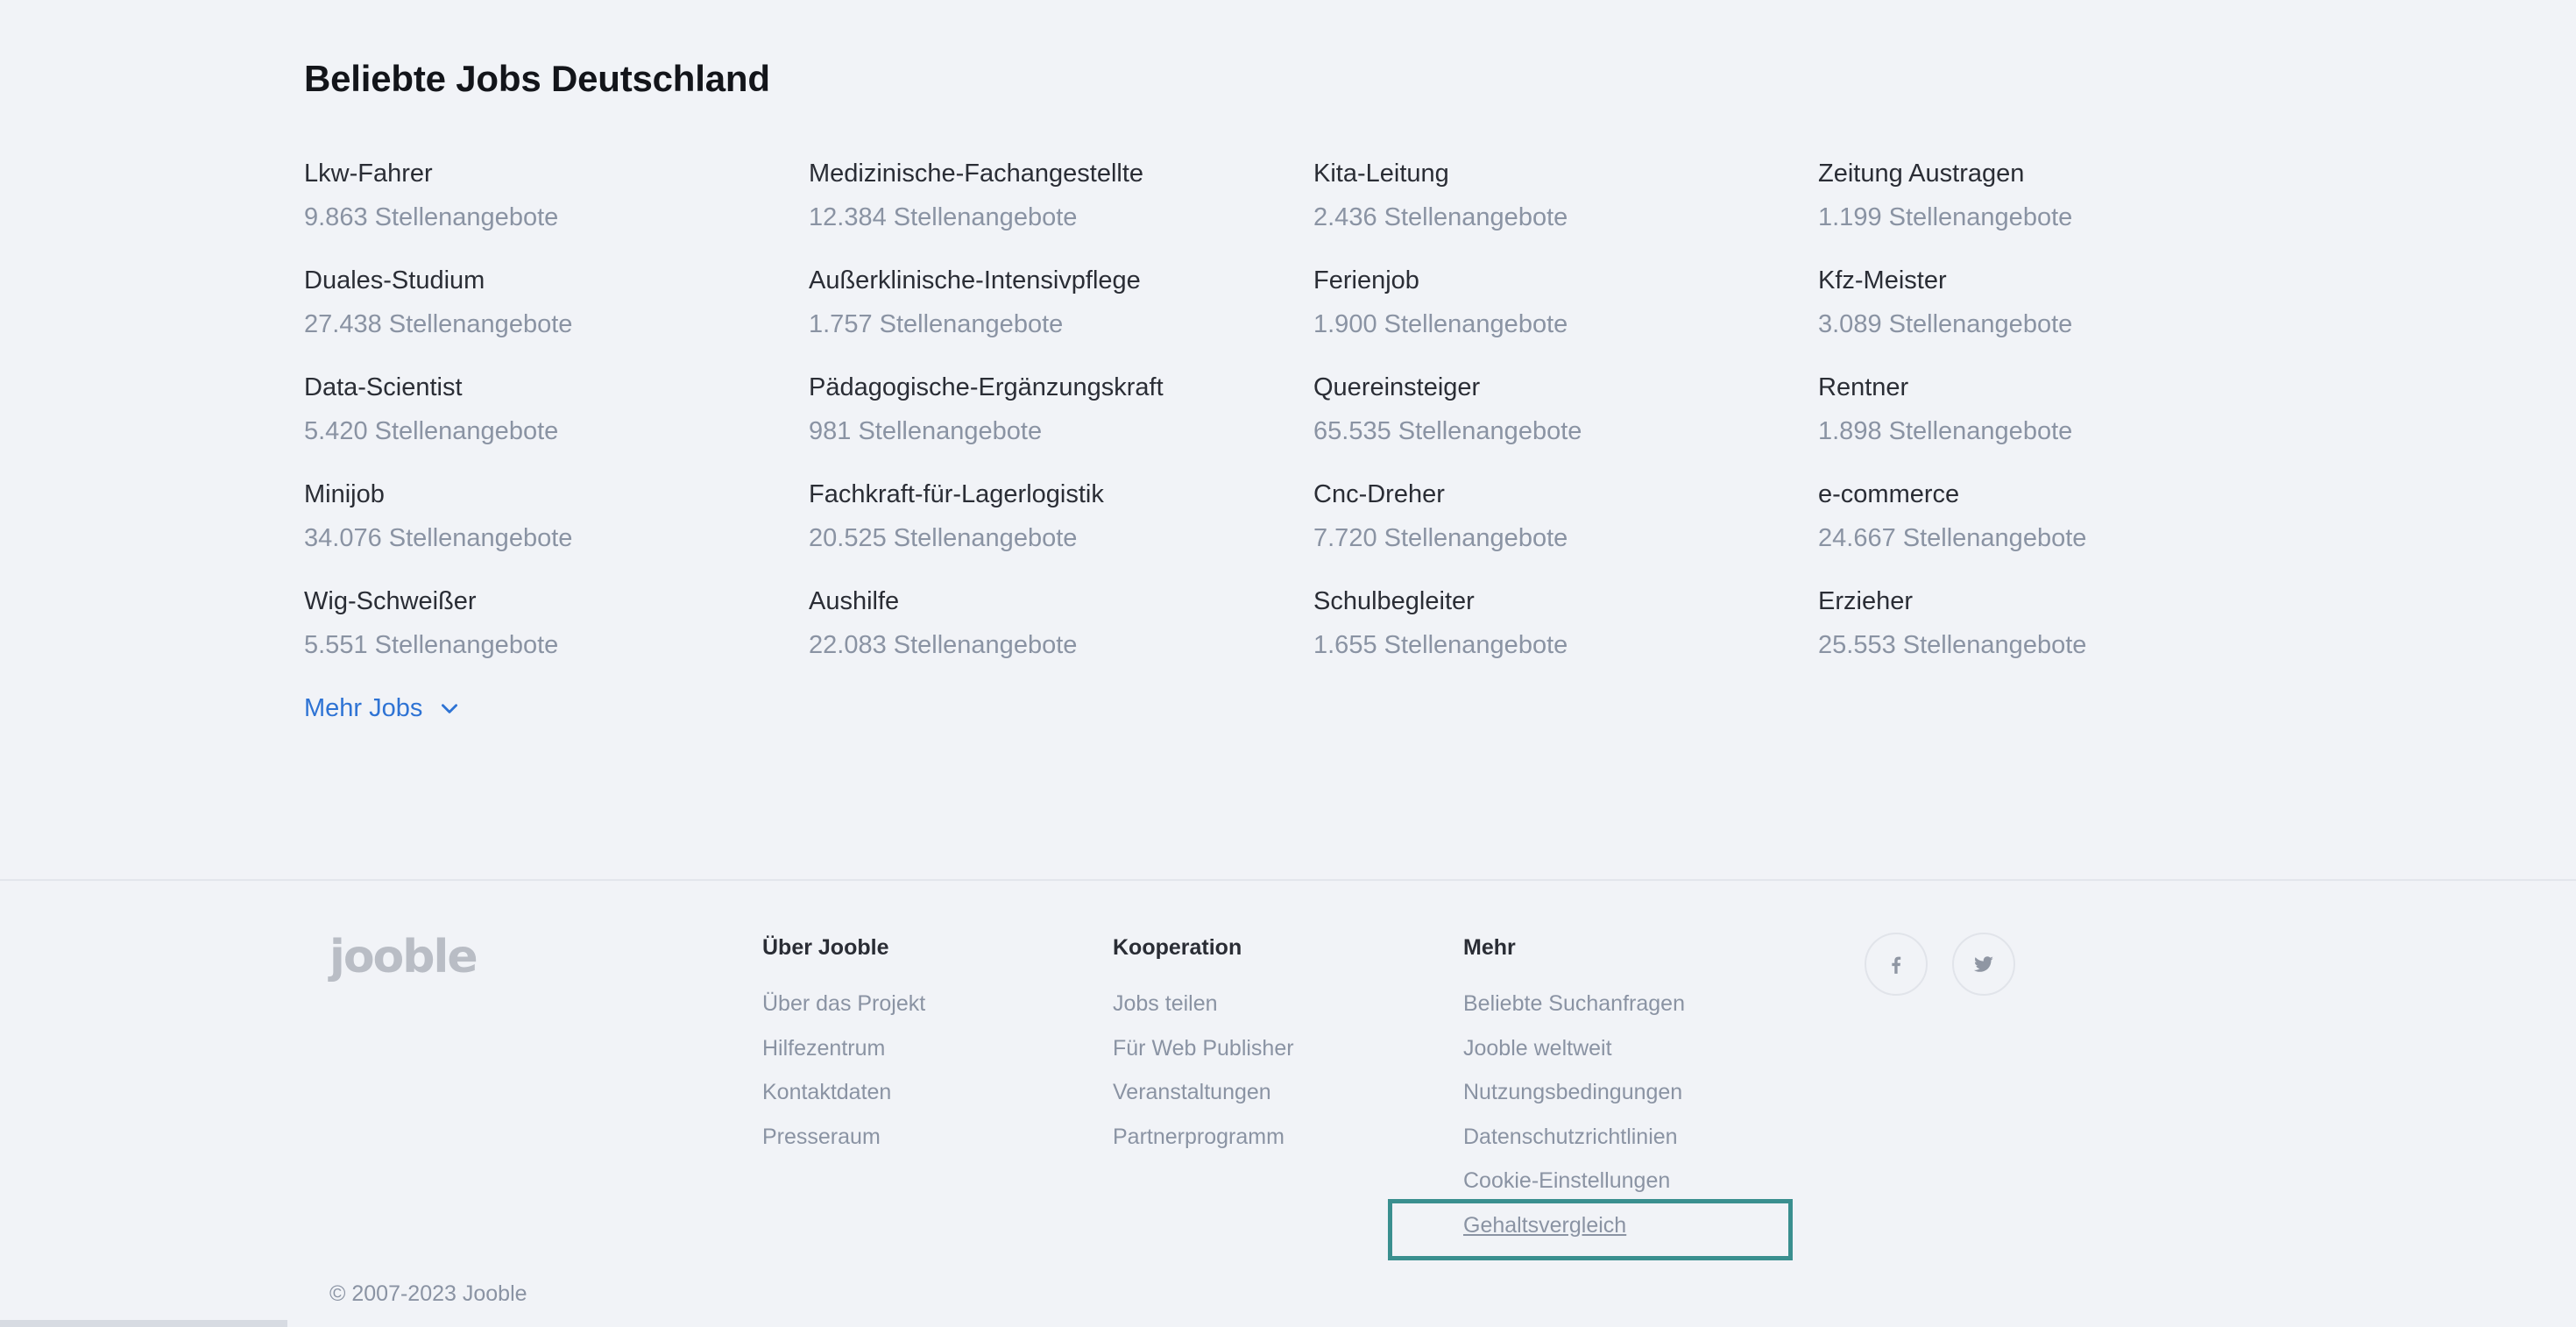 The width and height of the screenshot is (2576, 1327). I want to click on job-link: e-commerce 24.667 Stellenangebote, so click(2070, 530).